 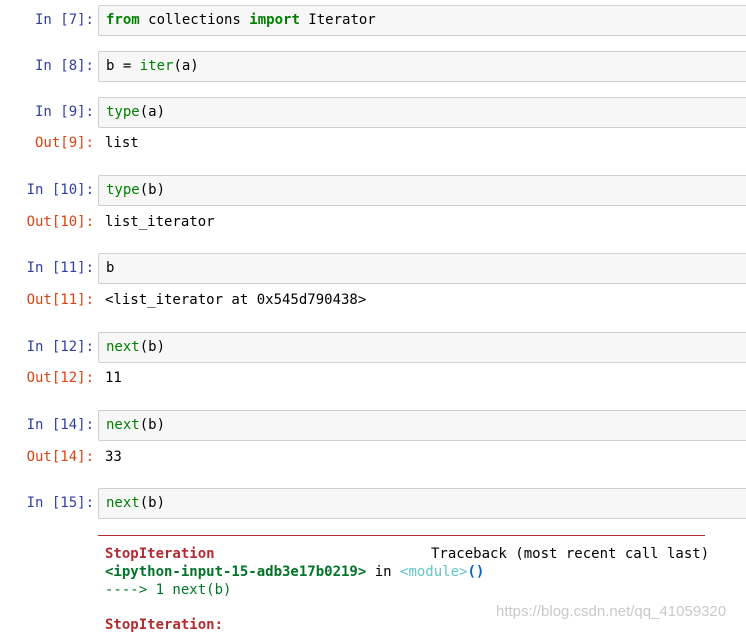 What do you see at coordinates (434, 572) in the screenshot?
I see `traceback-module: <module>` at bounding box center [434, 572].